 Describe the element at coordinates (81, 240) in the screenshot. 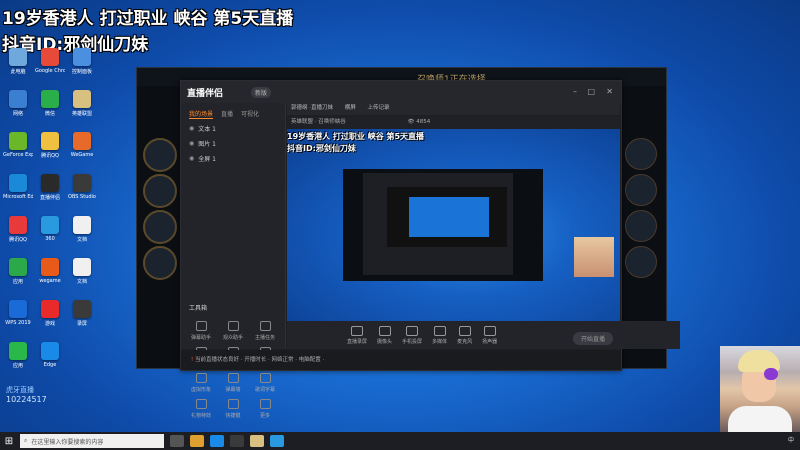

I see `desktop-icon-label: 文档` at that location.